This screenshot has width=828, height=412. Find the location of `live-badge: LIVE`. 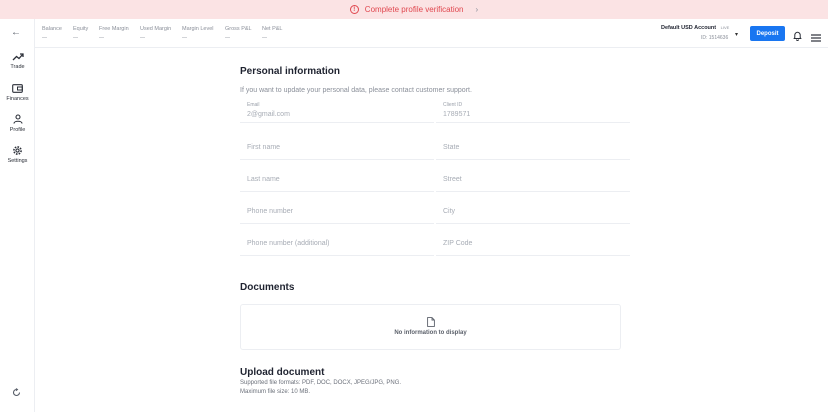

live-badge: LIVE is located at coordinates (725, 27).